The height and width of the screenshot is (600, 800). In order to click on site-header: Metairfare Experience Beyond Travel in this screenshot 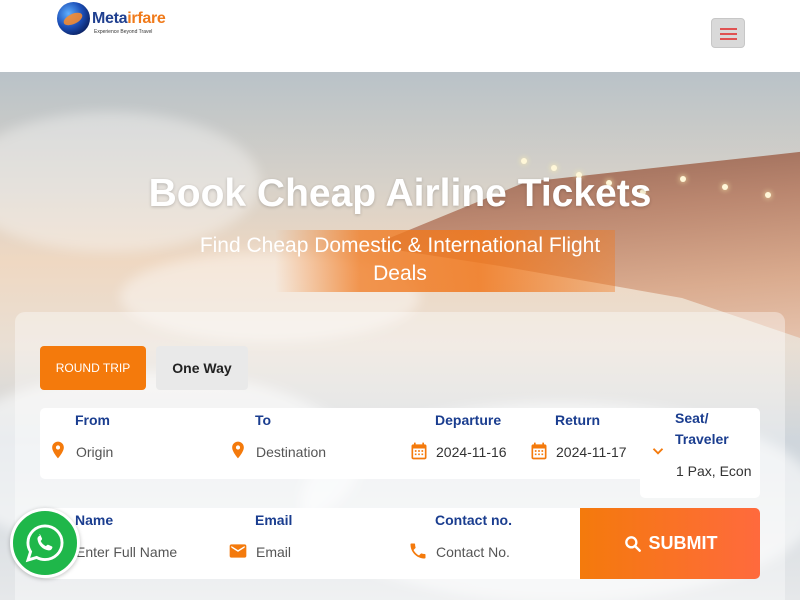, I will do `click(400, 36)`.